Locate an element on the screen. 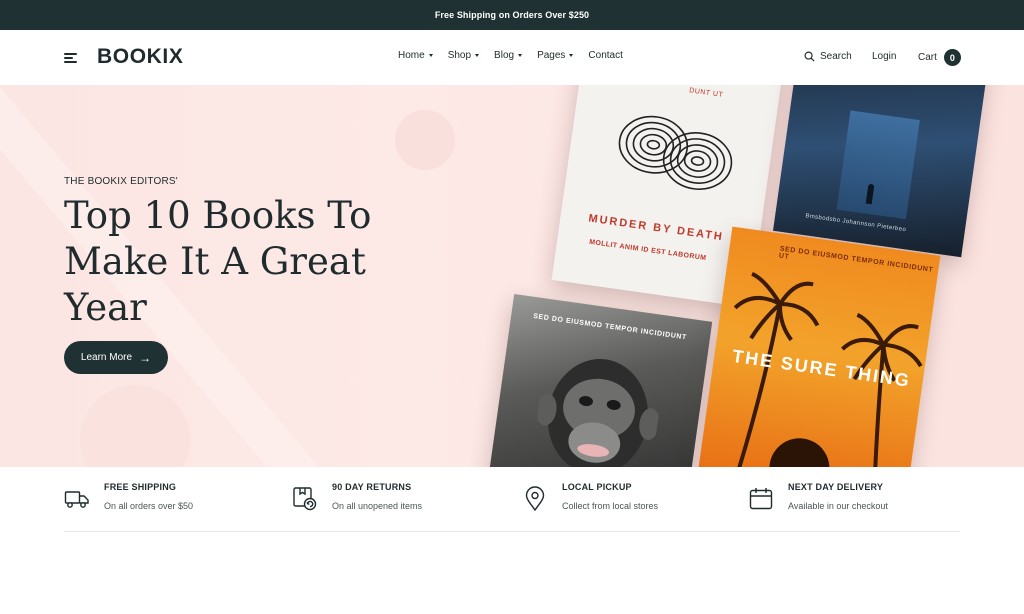 This screenshot has height=614, width=1024. book-cover-top-text: SED DO EIUSMOD TEMPOR INCIDIDUNT is located at coordinates (610, 327).